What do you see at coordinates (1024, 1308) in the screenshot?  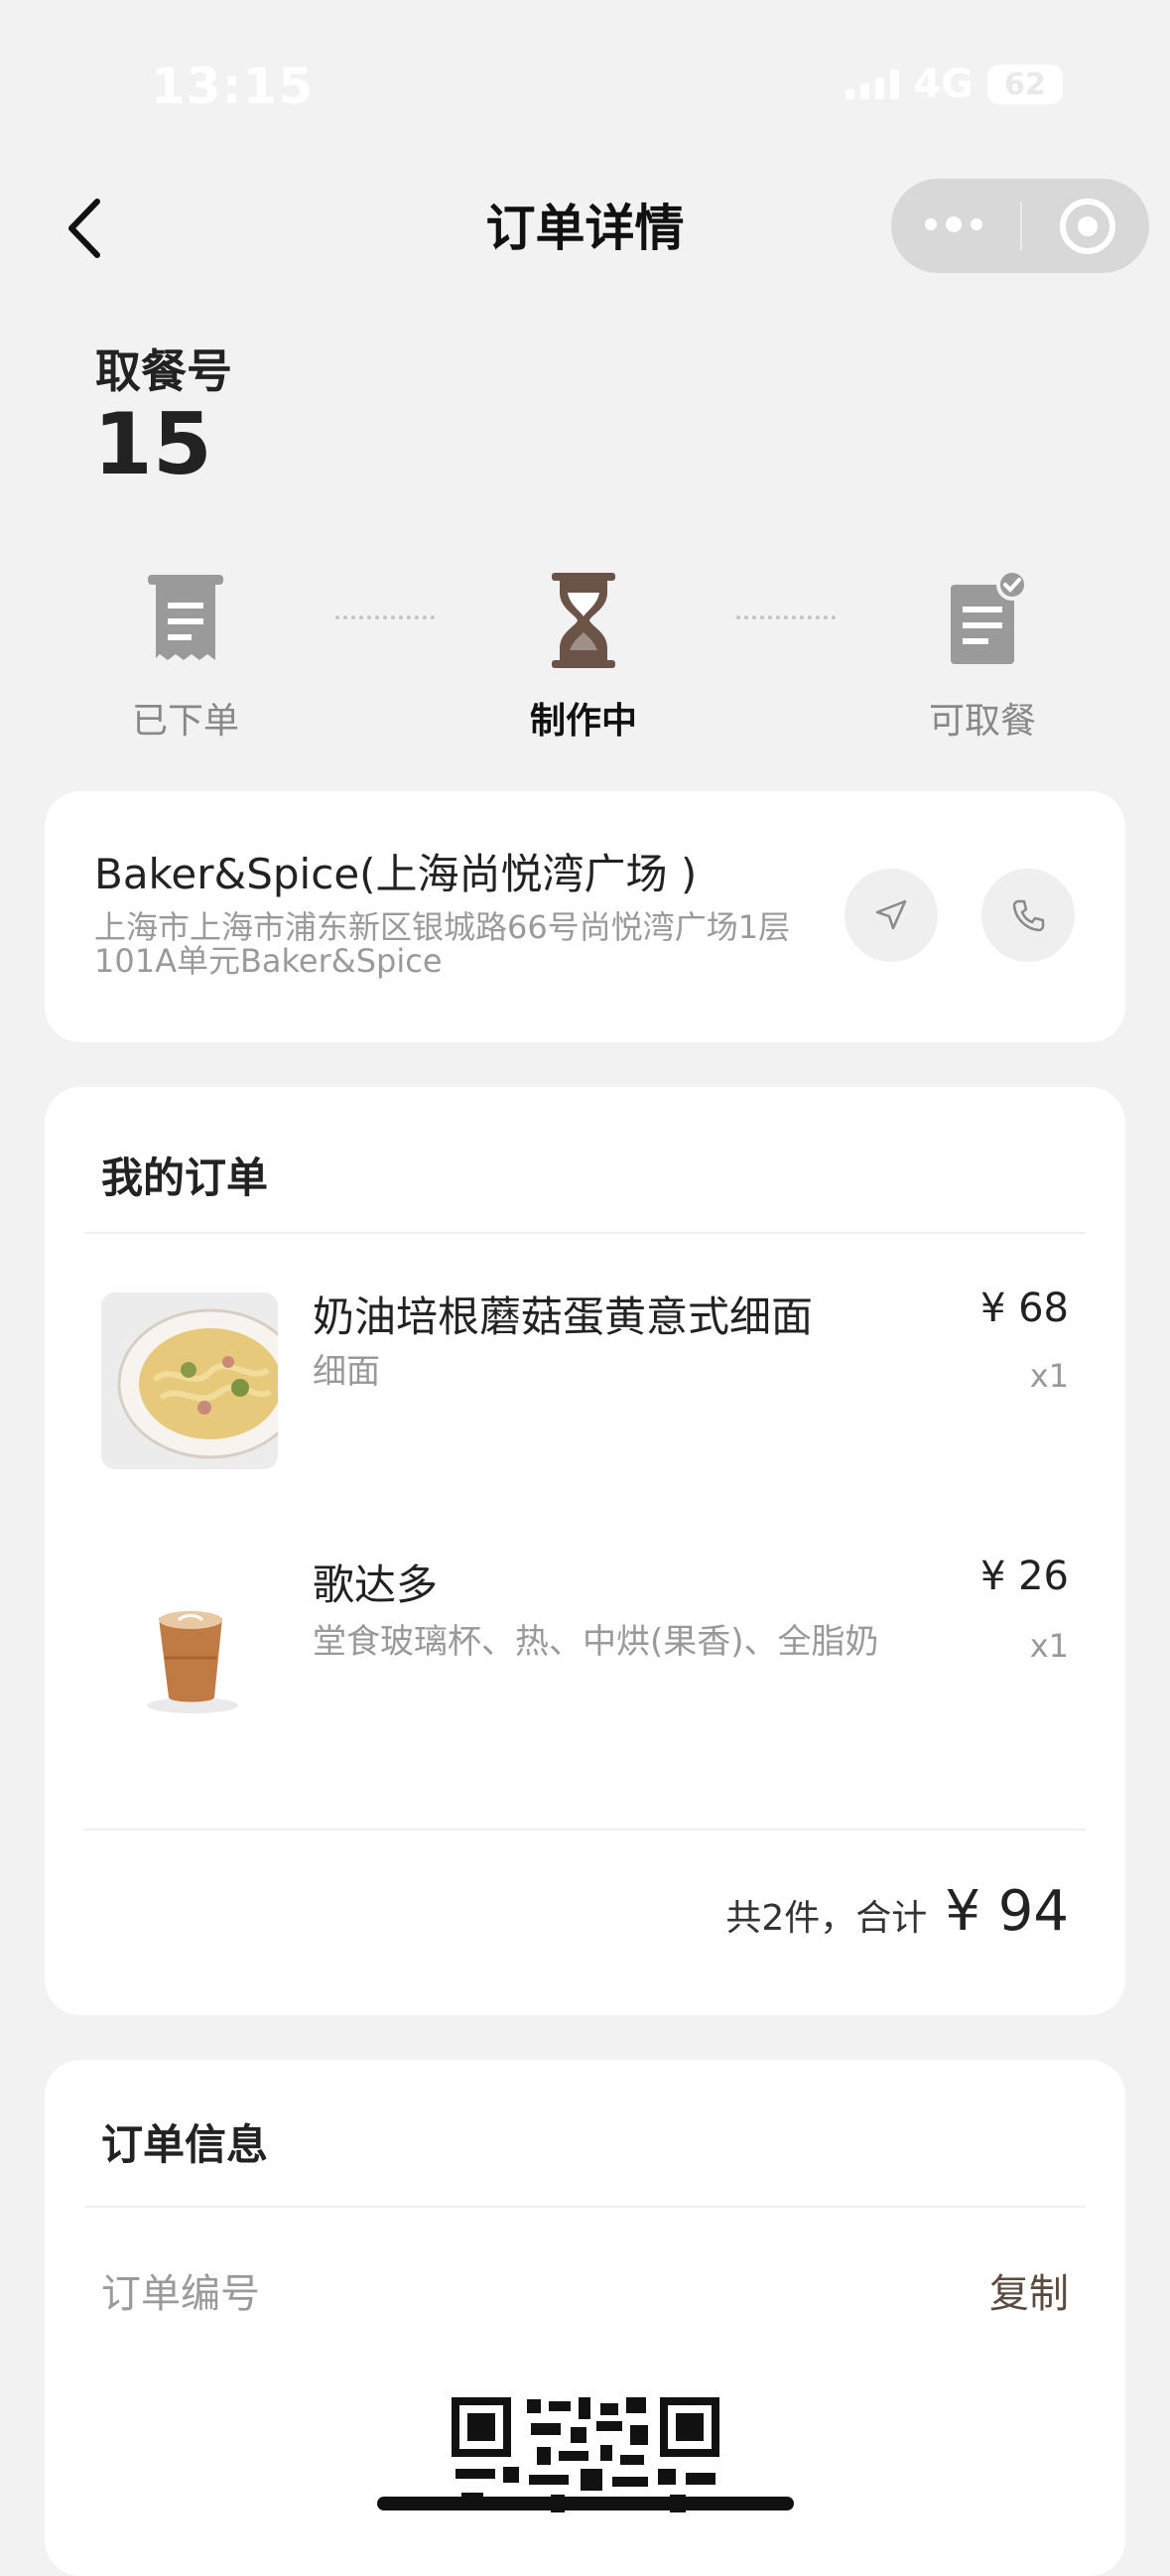 I see `item-price: ¥ 68` at bounding box center [1024, 1308].